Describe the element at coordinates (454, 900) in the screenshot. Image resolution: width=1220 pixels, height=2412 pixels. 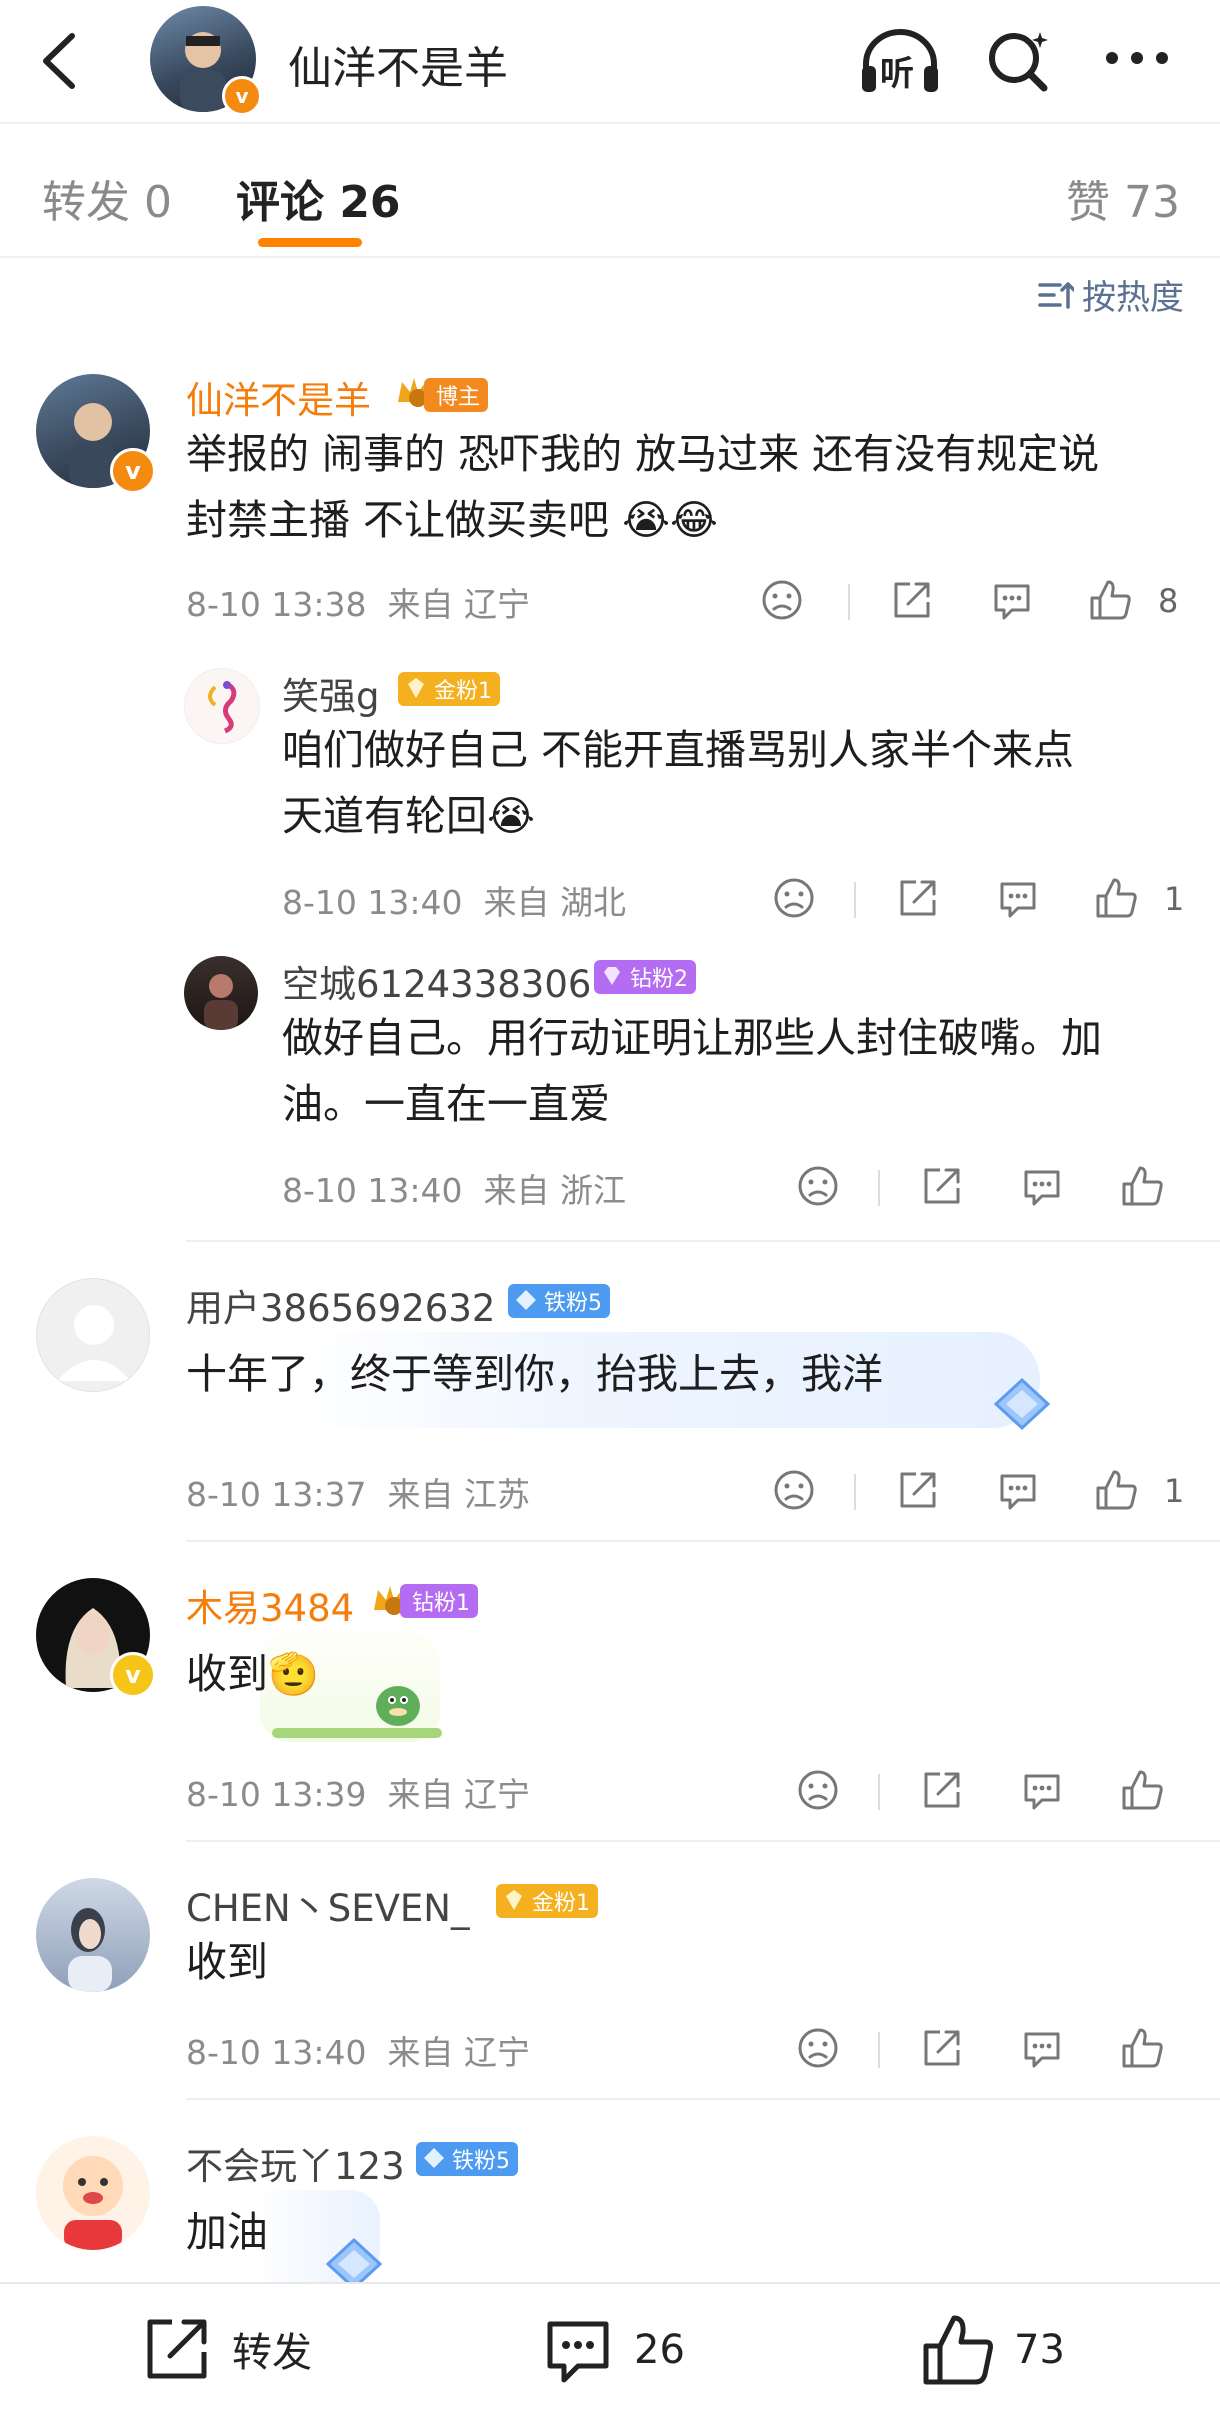
I see `comment-time: 8-10 13:40 来自 湖北` at that location.